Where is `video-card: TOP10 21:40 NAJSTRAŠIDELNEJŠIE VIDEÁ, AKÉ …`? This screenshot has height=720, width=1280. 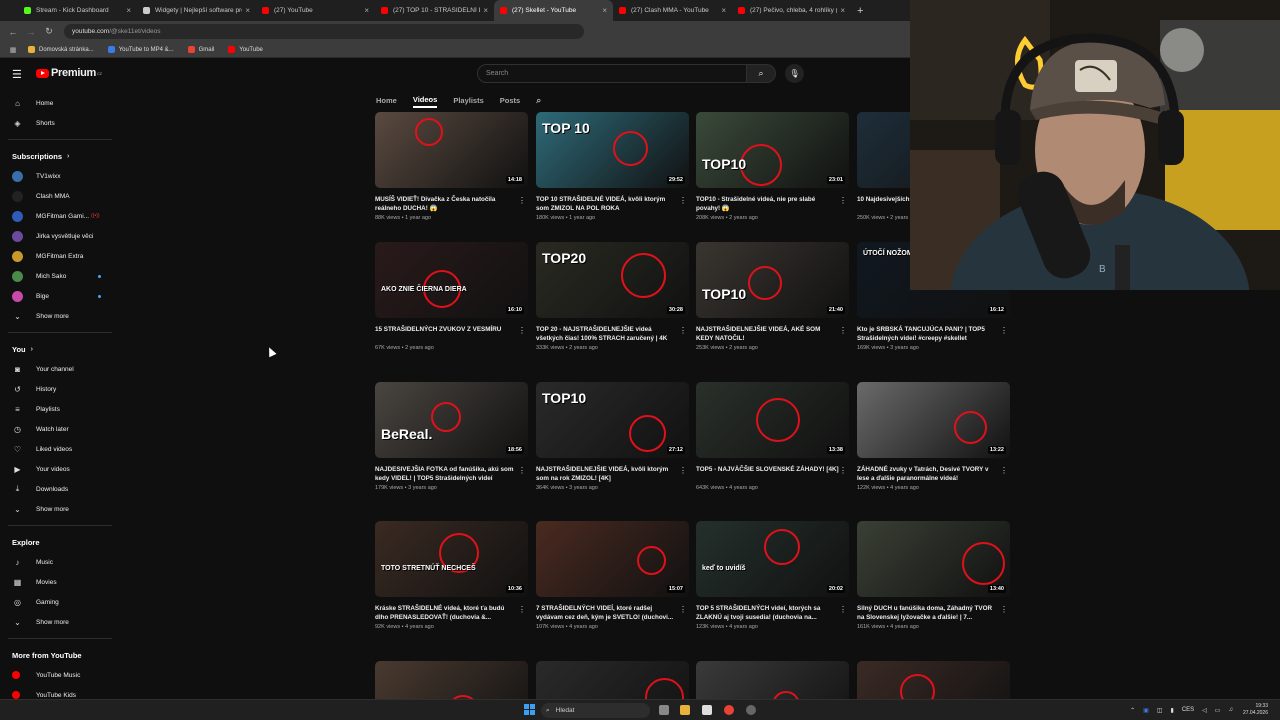 video-card: TOP10 21:40 NAJSTRAŠIDELNEJŠIE VIDEÁ, AKÉ … is located at coordinates (772, 296).